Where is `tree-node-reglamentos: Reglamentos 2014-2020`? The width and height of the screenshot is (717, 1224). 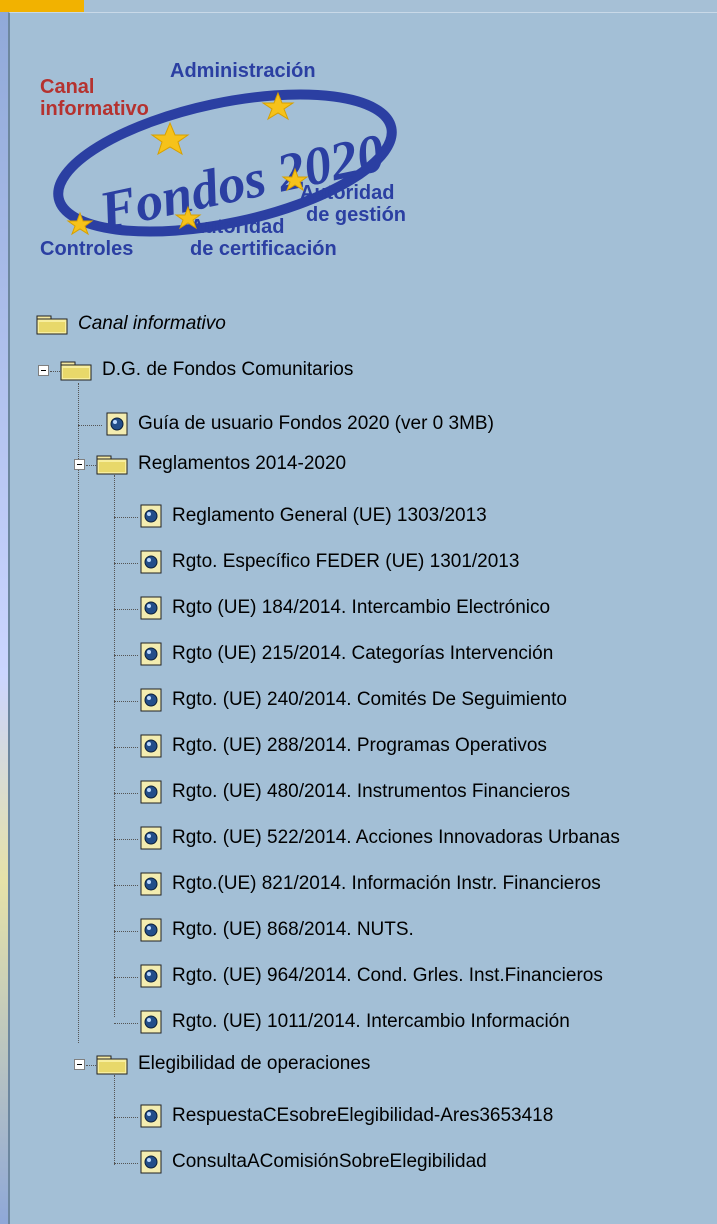 tree-node-reglamentos: Reglamentos 2014-2020 is located at coordinates (221, 464).